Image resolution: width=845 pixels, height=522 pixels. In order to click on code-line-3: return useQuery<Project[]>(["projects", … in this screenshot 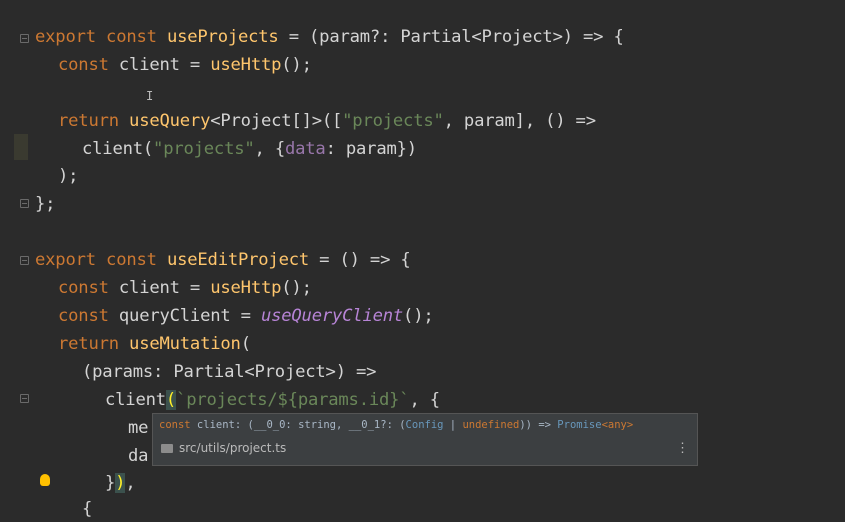, I will do `click(327, 121)`.